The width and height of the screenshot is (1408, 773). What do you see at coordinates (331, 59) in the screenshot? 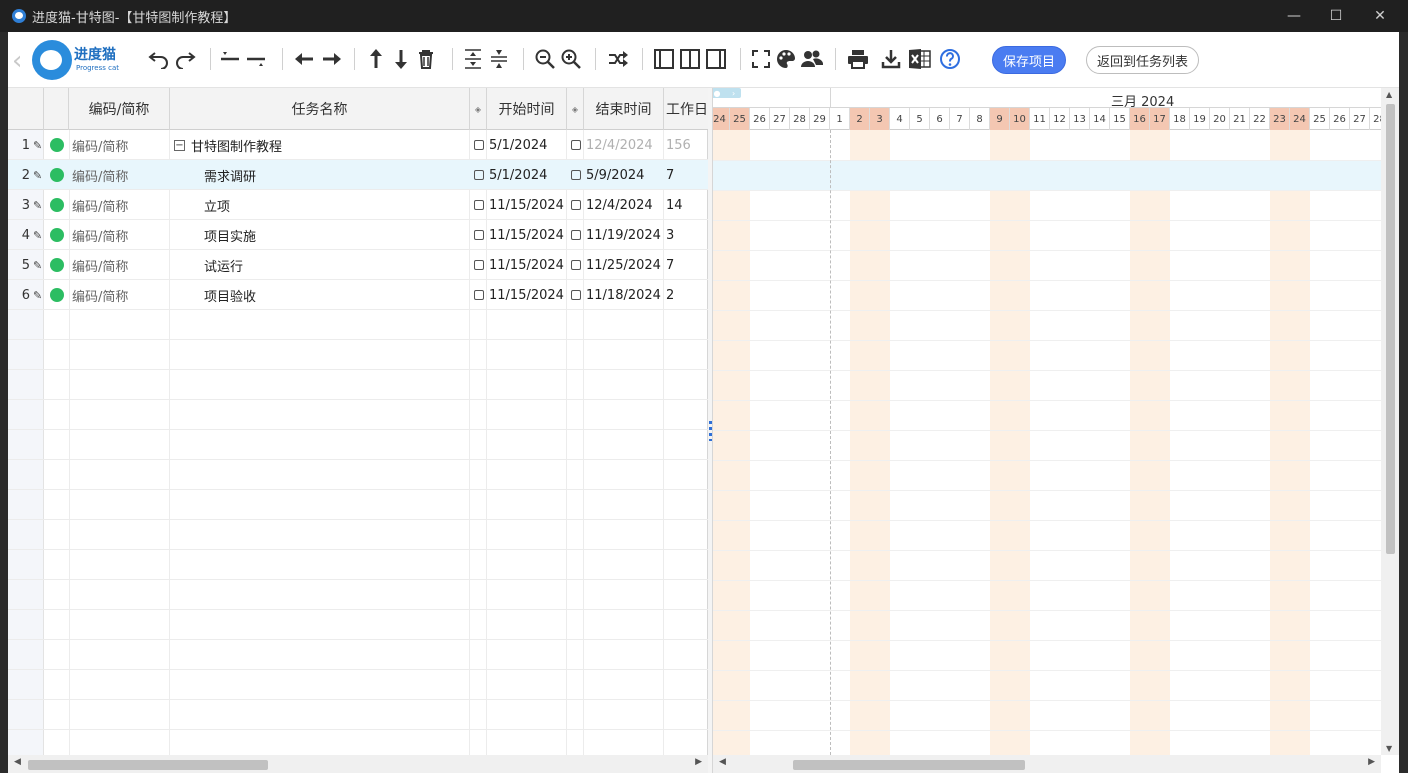
I see `indent-arrow-right-icon` at bounding box center [331, 59].